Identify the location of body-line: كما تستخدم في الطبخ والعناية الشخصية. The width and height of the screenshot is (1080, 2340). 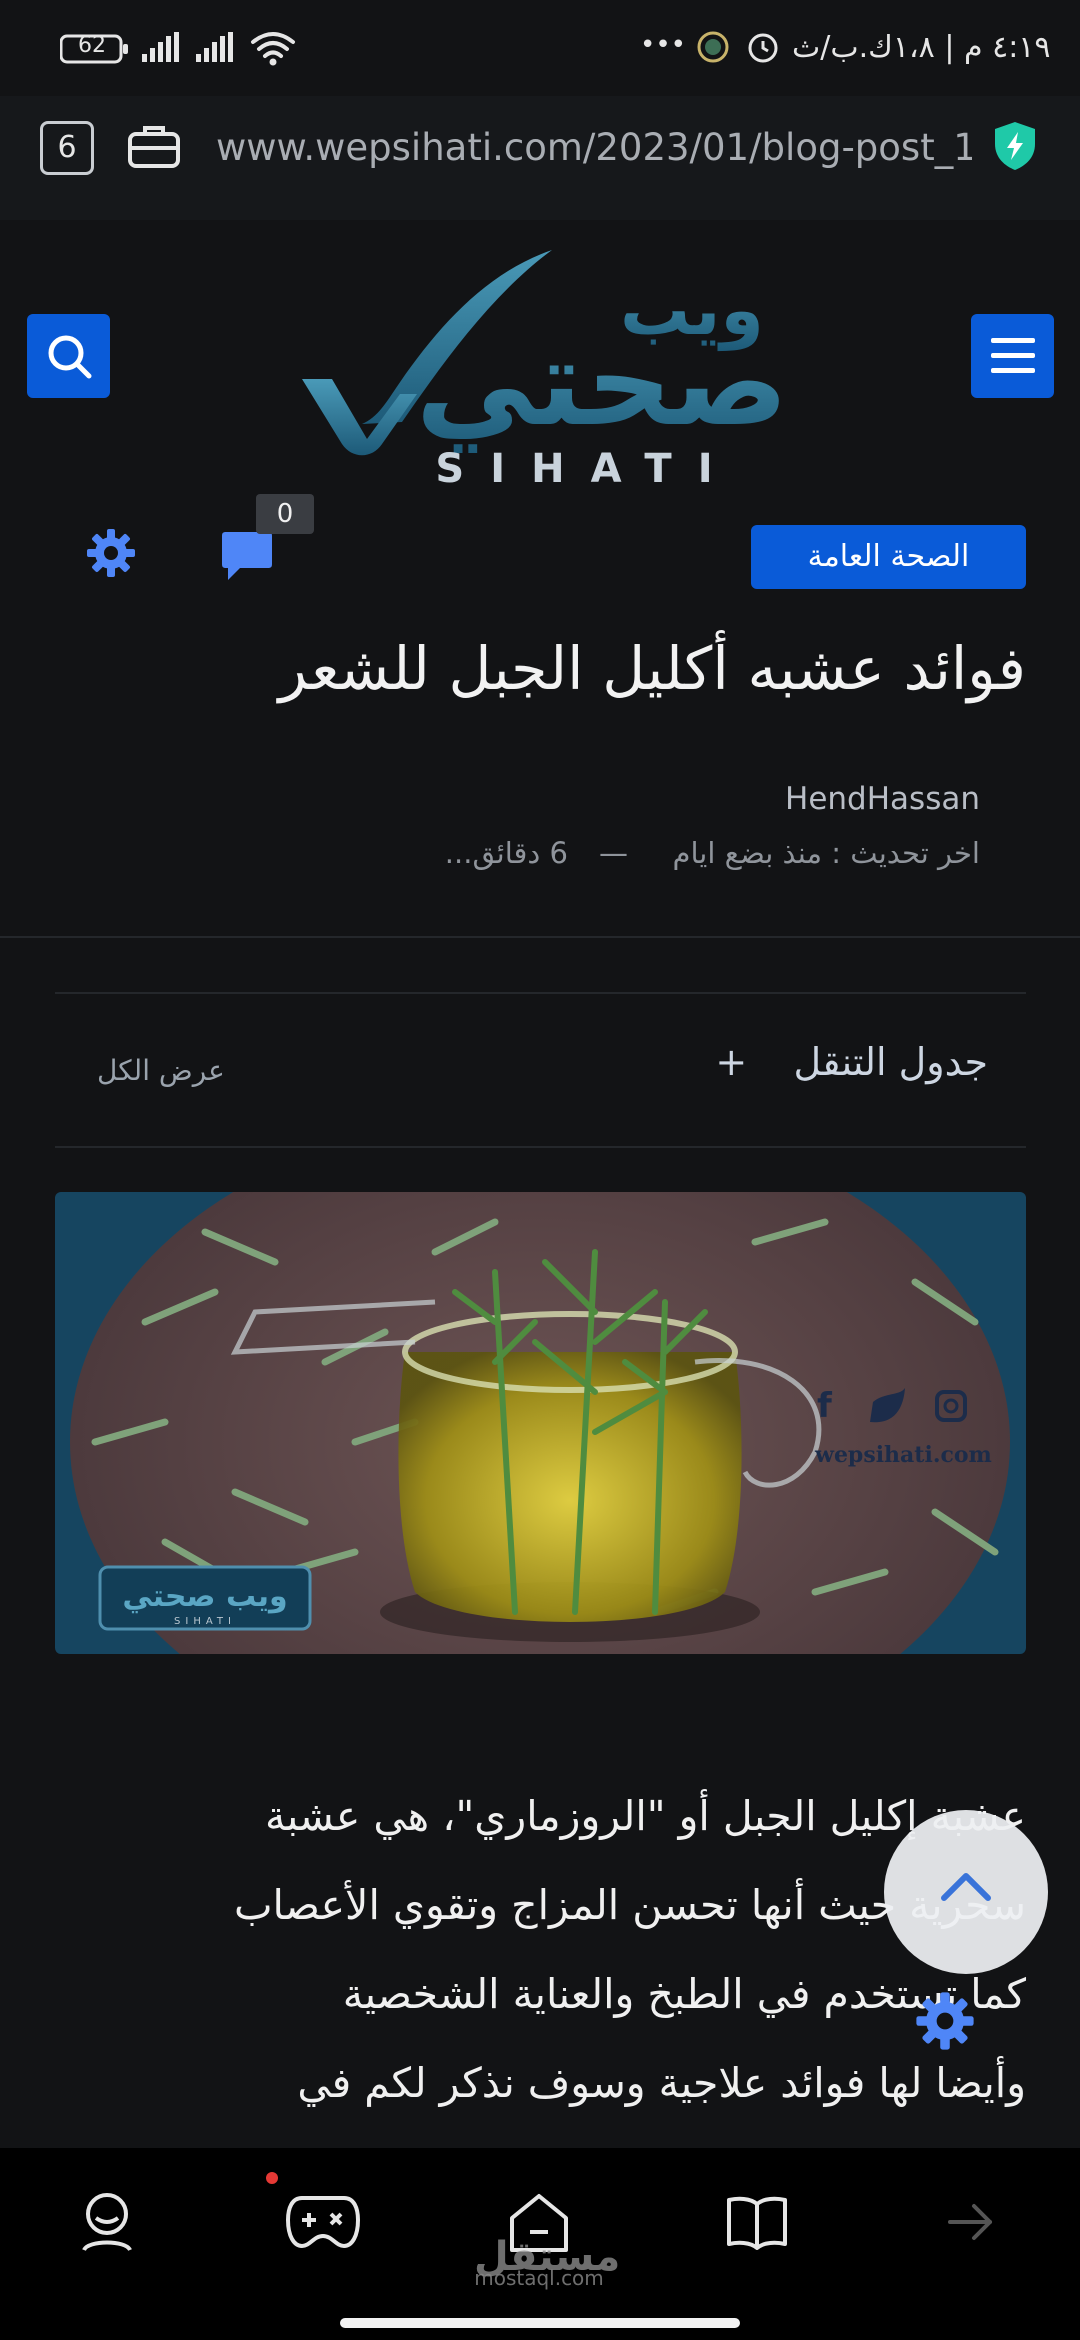
(684, 1994).